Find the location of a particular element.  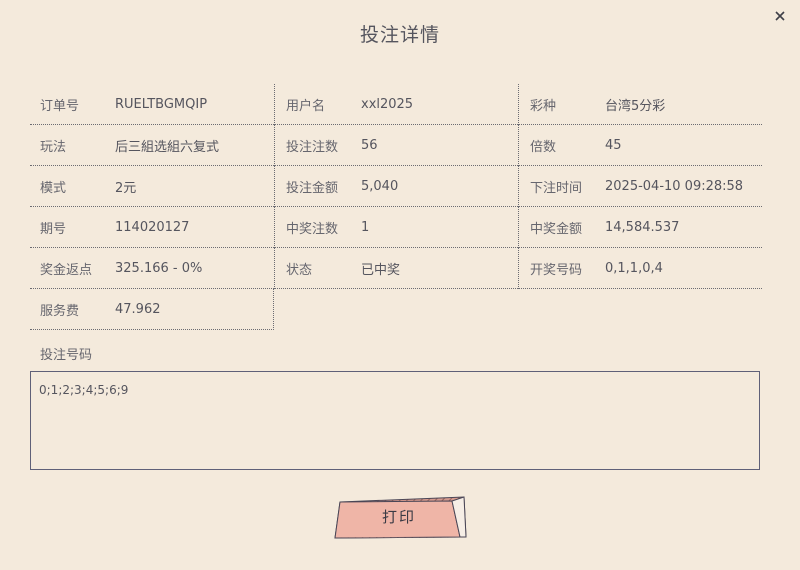

detail-label: 投注注数 is located at coordinates (312, 147).